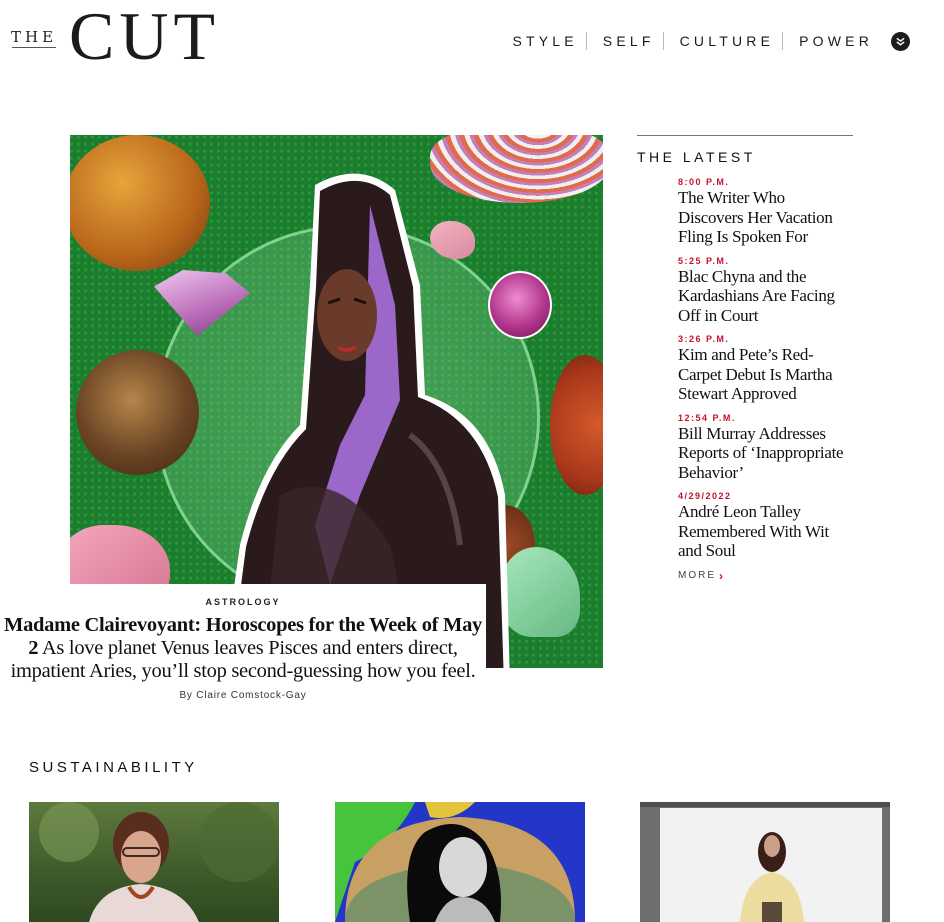 This screenshot has width=944, height=922. I want to click on latest-timestamp: 4/29/2022, so click(705, 496).